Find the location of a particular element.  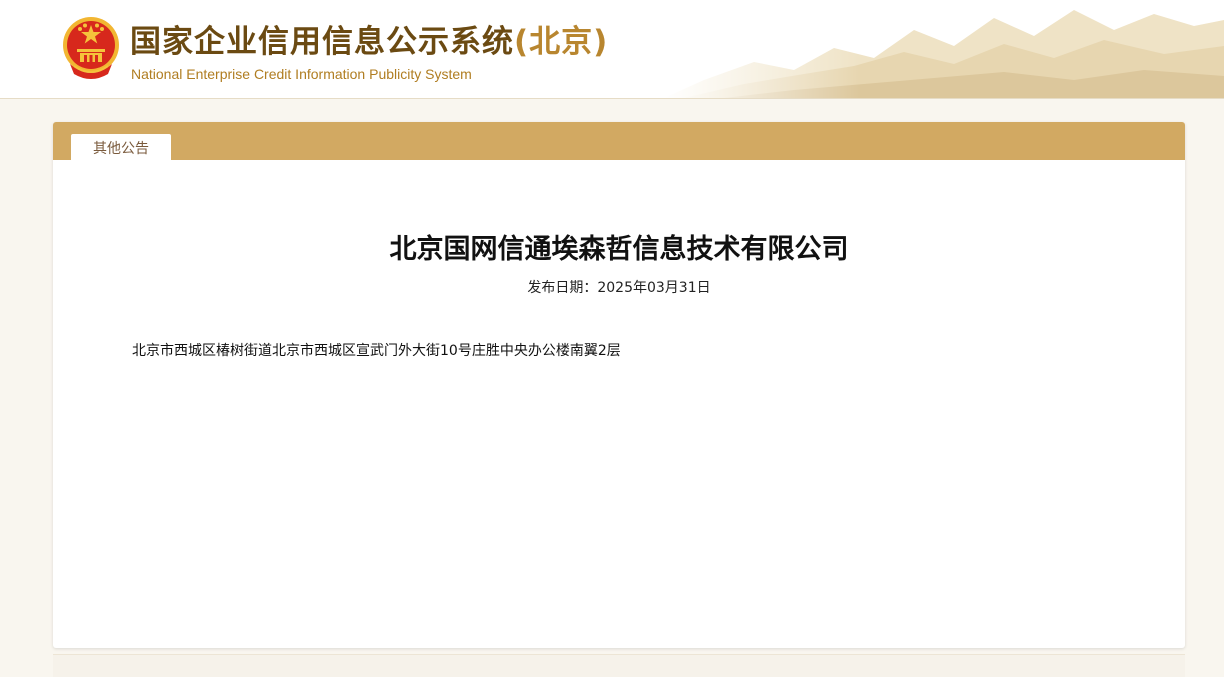

site-title-cn: 国家企业信用信息公示系统(北京) is located at coordinates (369, 42).